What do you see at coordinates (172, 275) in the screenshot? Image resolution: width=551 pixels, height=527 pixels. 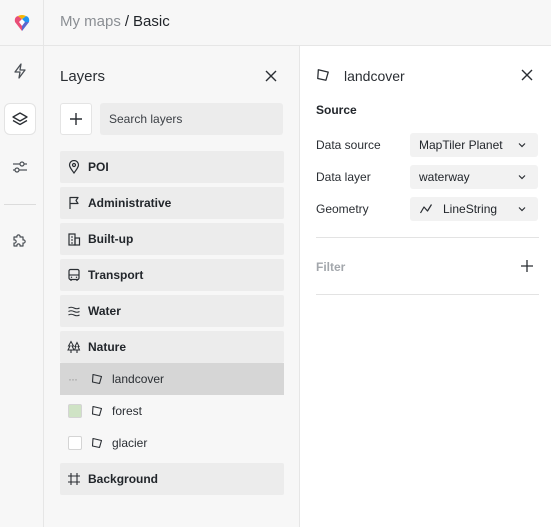 I see `group-transport: Transport` at bounding box center [172, 275].